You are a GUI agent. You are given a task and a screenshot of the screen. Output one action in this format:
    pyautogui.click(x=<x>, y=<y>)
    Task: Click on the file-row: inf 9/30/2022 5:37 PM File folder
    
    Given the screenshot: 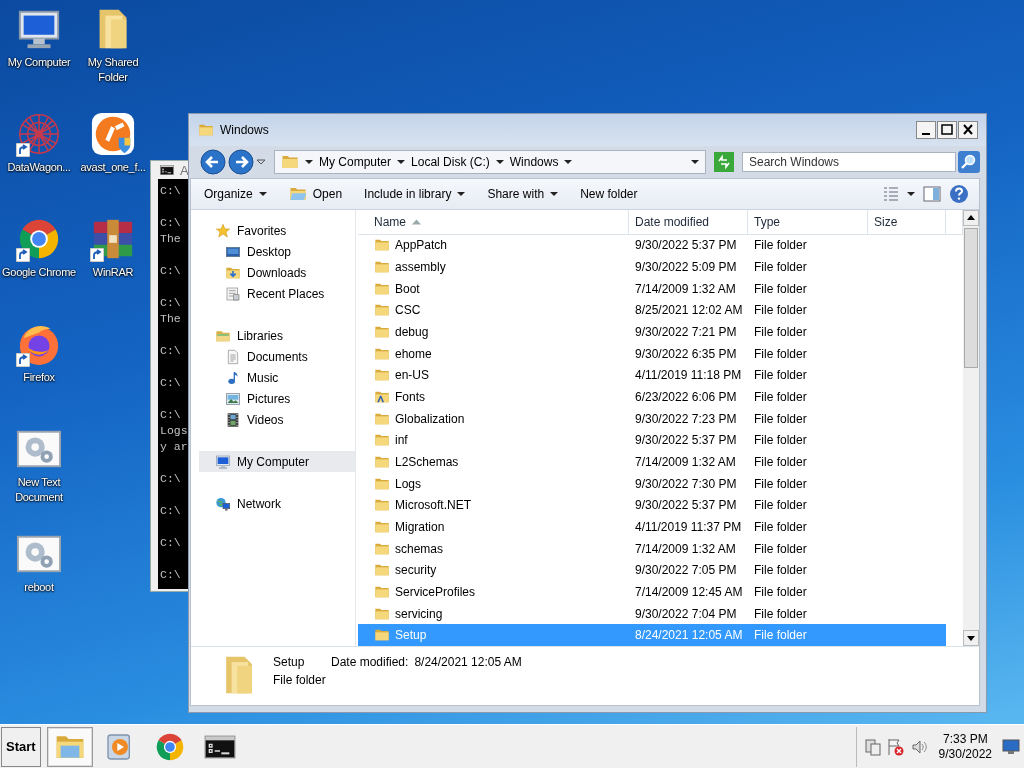 What is the action you would take?
    pyautogui.click(x=660, y=440)
    